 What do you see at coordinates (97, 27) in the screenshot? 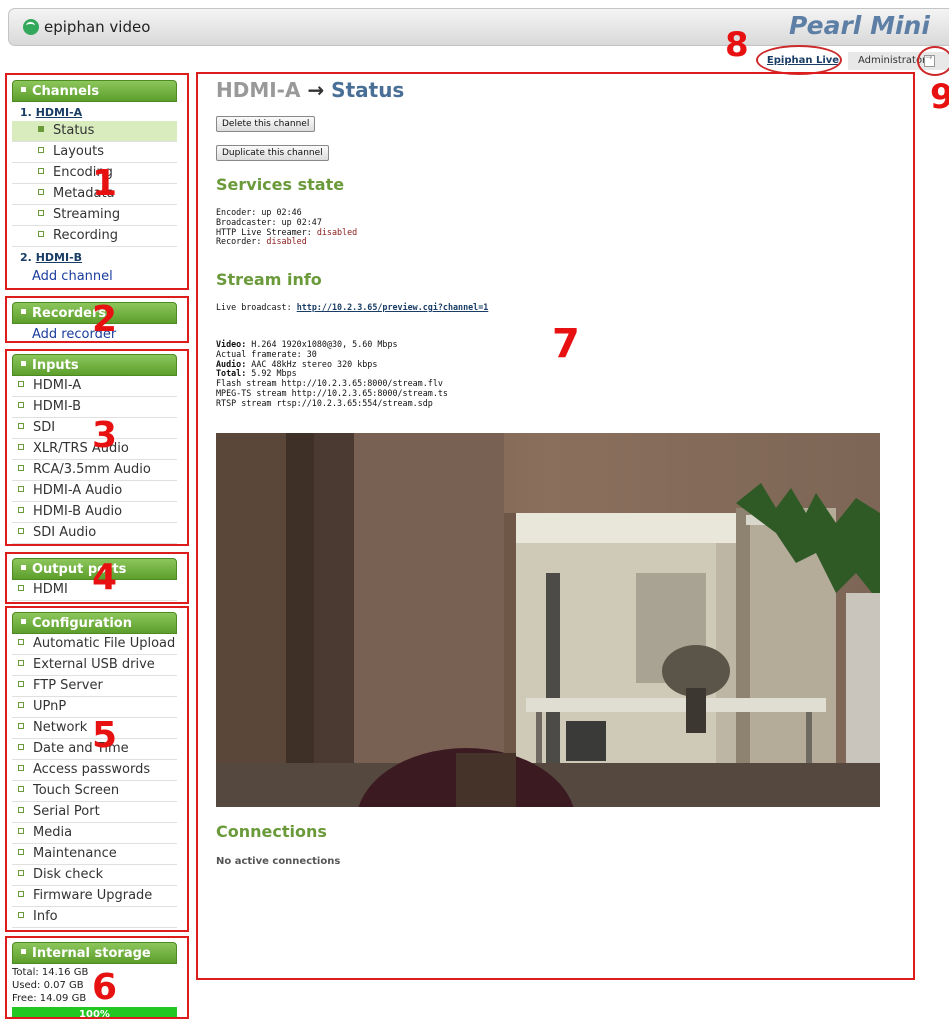
I see `logo-text: epiphan video` at bounding box center [97, 27].